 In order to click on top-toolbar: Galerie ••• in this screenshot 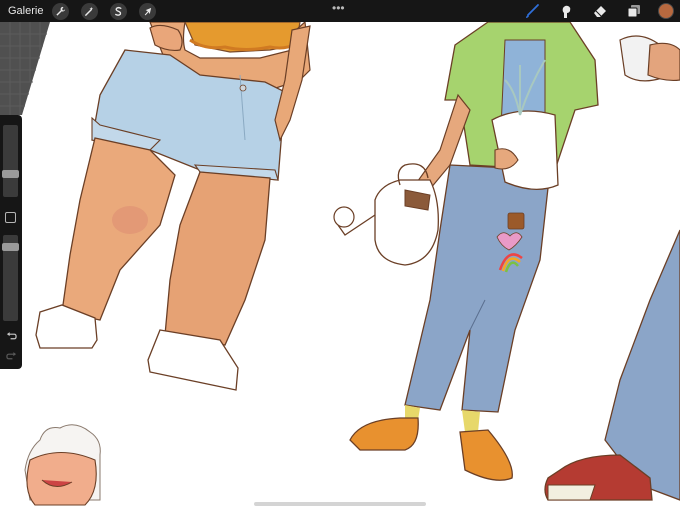, I will do `click(340, 11)`.